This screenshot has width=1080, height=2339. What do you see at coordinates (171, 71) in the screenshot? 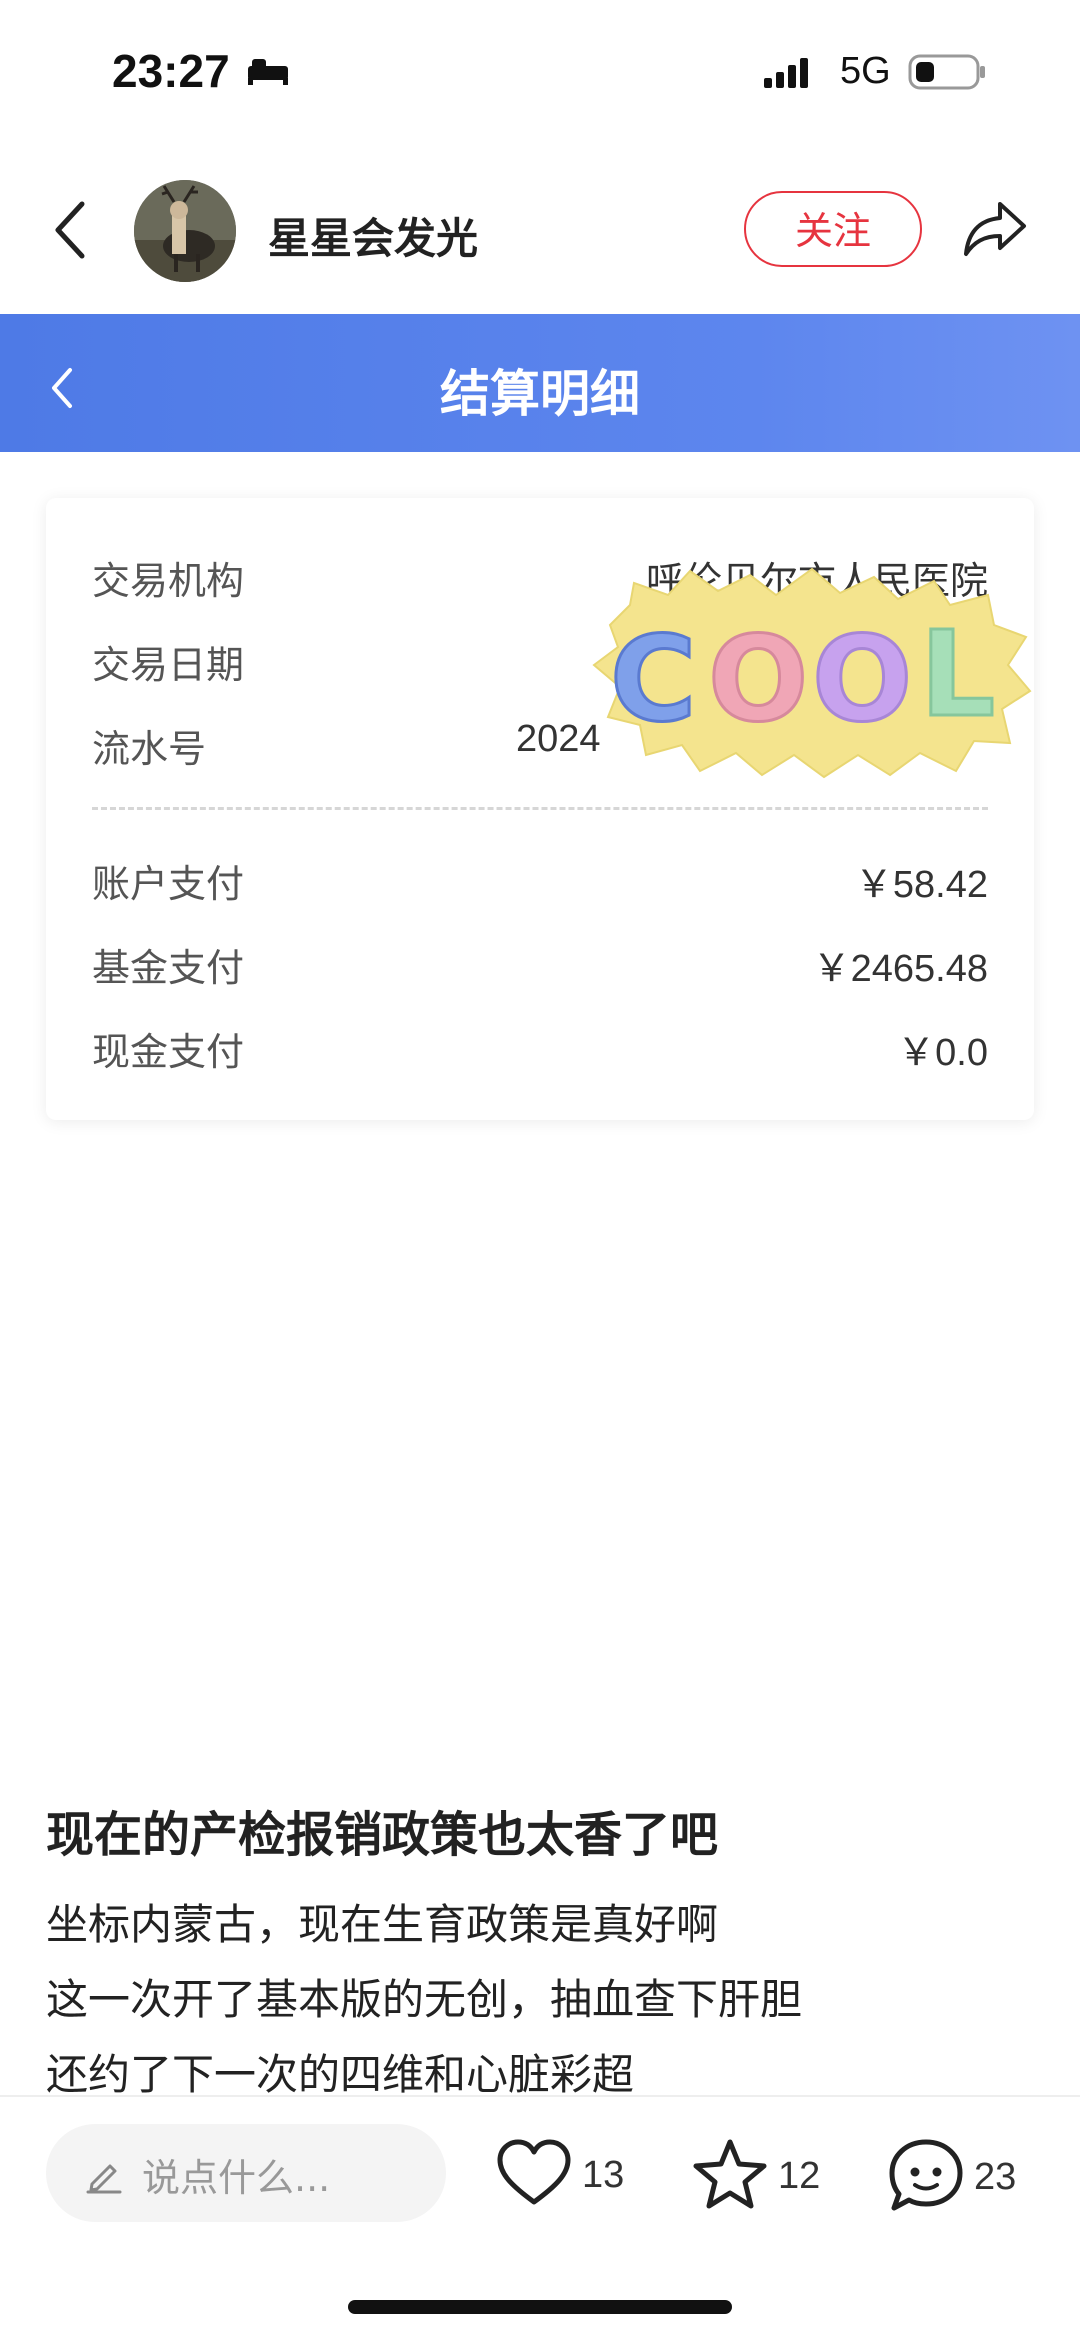
I see `status-time: 23:27` at bounding box center [171, 71].